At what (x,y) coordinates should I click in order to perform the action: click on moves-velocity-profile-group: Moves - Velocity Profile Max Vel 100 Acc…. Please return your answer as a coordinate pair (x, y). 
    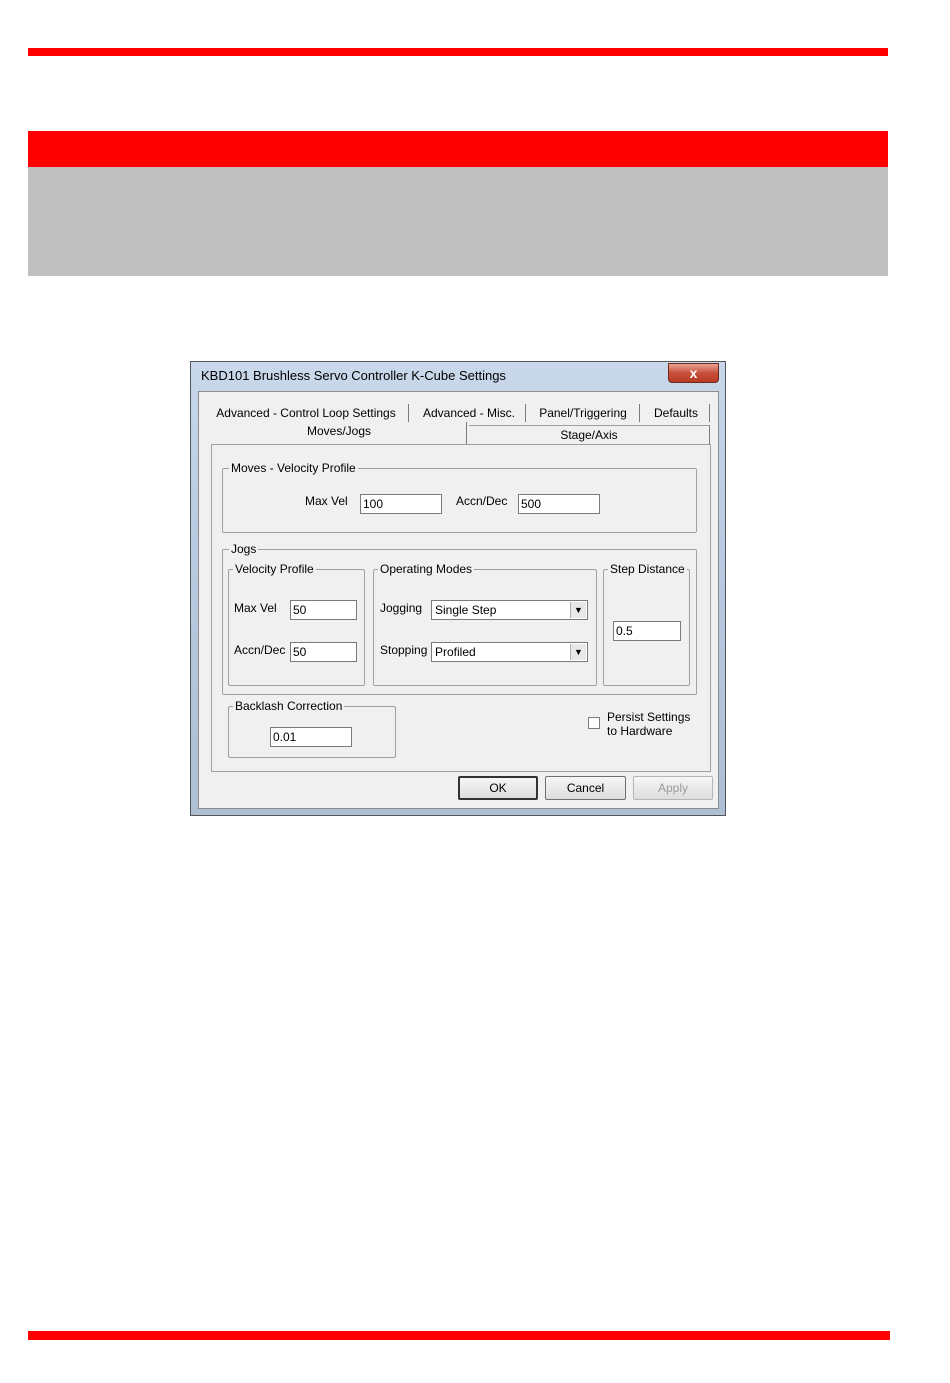
    Looking at the image, I should click on (459, 497).